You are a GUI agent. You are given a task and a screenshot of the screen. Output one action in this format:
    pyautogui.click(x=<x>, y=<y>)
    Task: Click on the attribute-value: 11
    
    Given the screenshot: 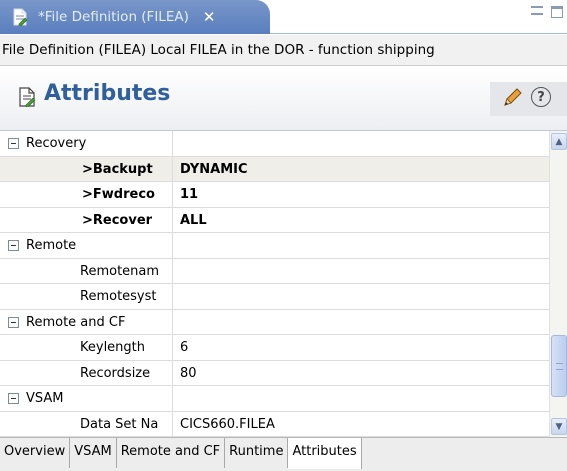 What is the action you would take?
    pyautogui.click(x=189, y=194)
    